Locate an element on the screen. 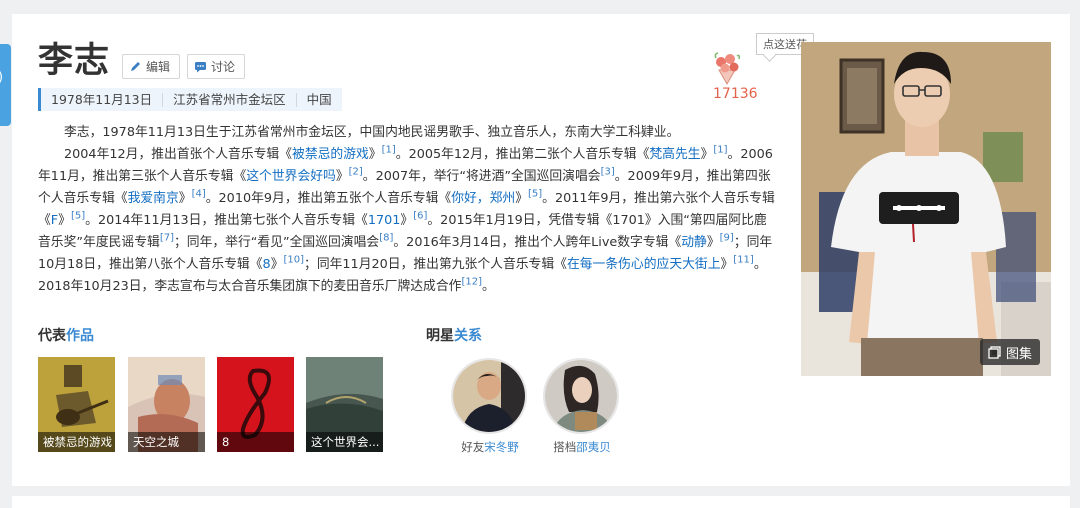  photo-atlas-label: 图集 is located at coordinates (1018, 354).